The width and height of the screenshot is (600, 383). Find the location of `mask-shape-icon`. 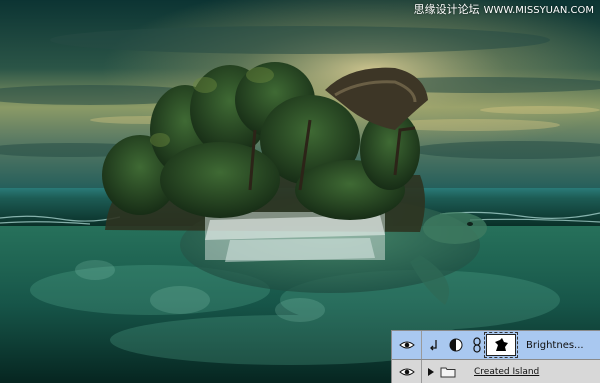

mask-shape-icon is located at coordinates (501, 344).